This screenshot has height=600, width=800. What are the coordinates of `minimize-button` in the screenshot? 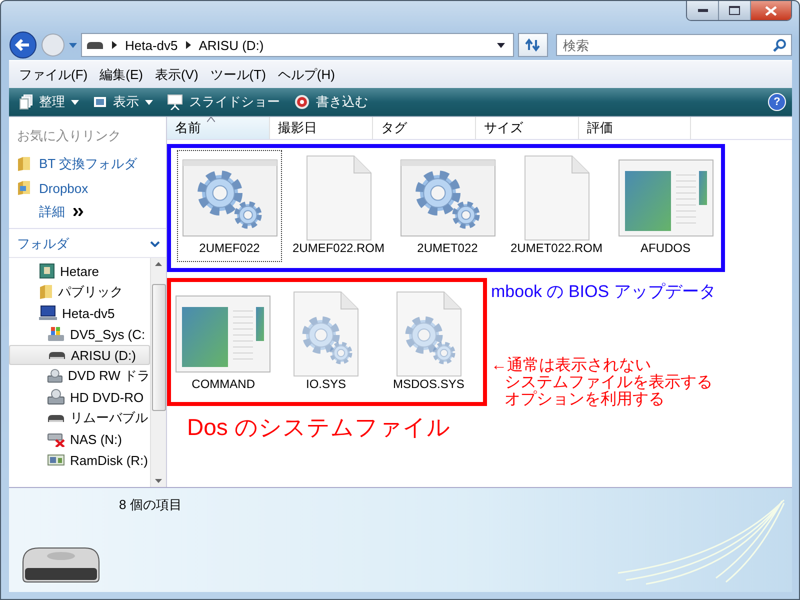 It's located at (703, 10).